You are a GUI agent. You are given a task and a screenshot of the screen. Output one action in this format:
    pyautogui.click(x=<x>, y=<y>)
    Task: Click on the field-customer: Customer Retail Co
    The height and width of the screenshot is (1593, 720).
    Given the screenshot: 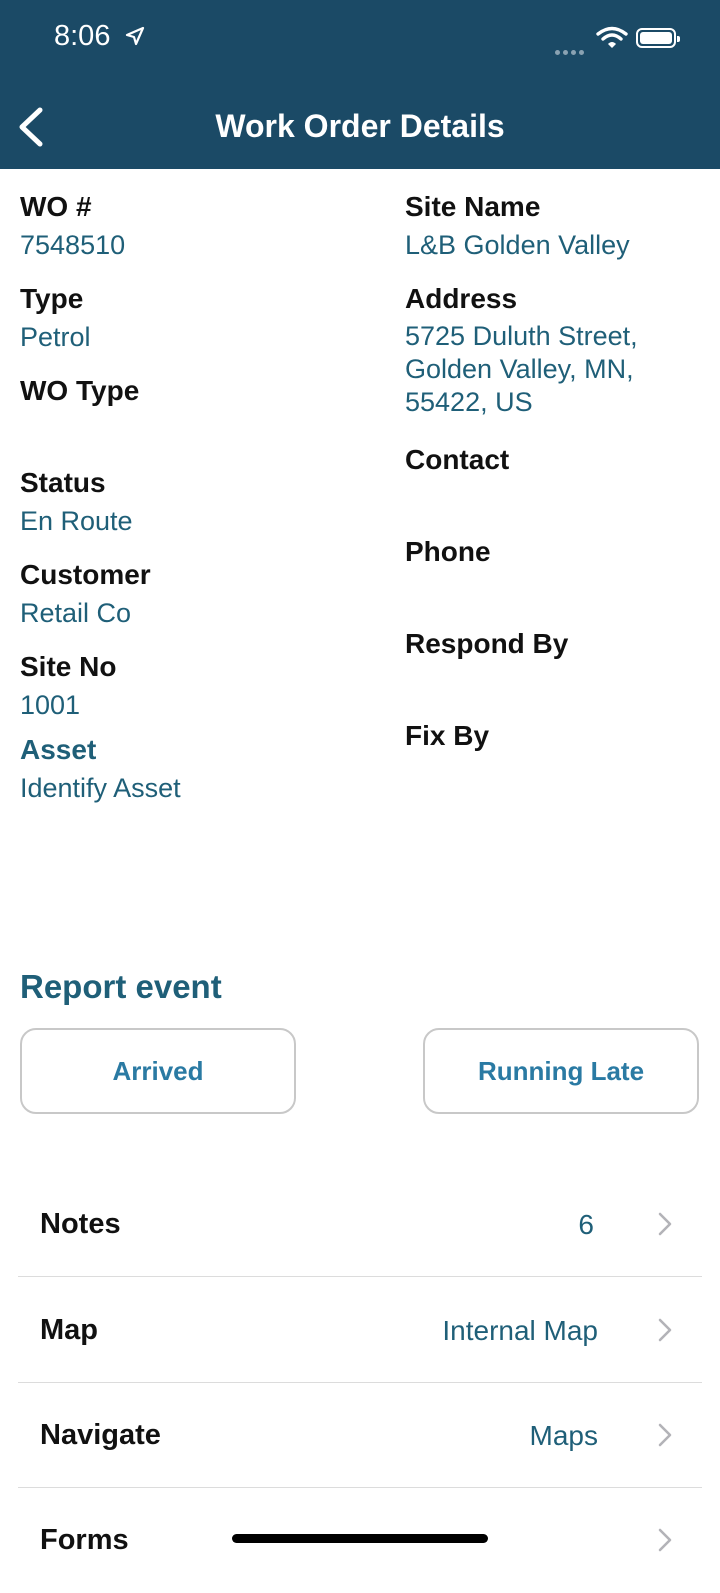 What is the action you would take?
    pyautogui.click(x=85, y=594)
    